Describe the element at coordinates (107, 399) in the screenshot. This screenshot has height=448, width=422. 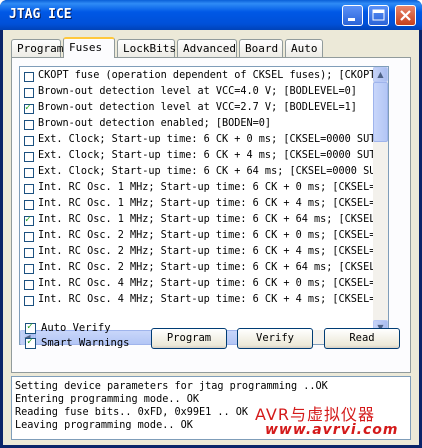
I see `log-line: Entering programming mode.. OK` at that location.